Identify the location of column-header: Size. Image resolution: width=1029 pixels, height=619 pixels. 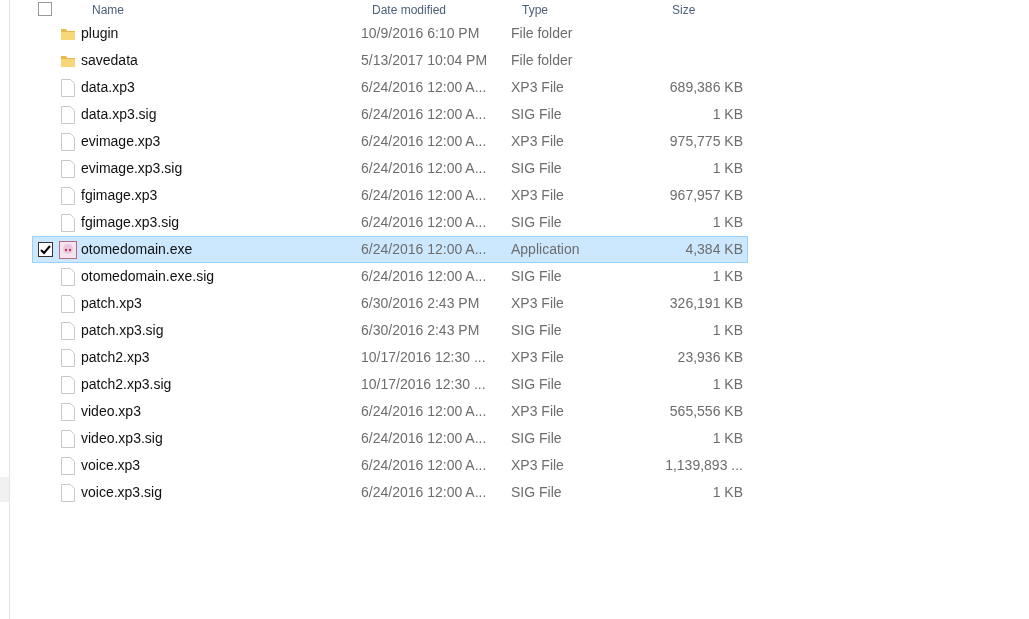
(684, 10).